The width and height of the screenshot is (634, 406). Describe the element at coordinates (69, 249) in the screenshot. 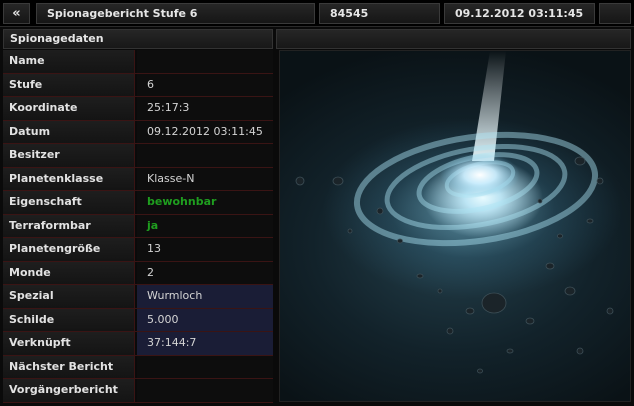

I see `row-label: Planetengröße` at that location.